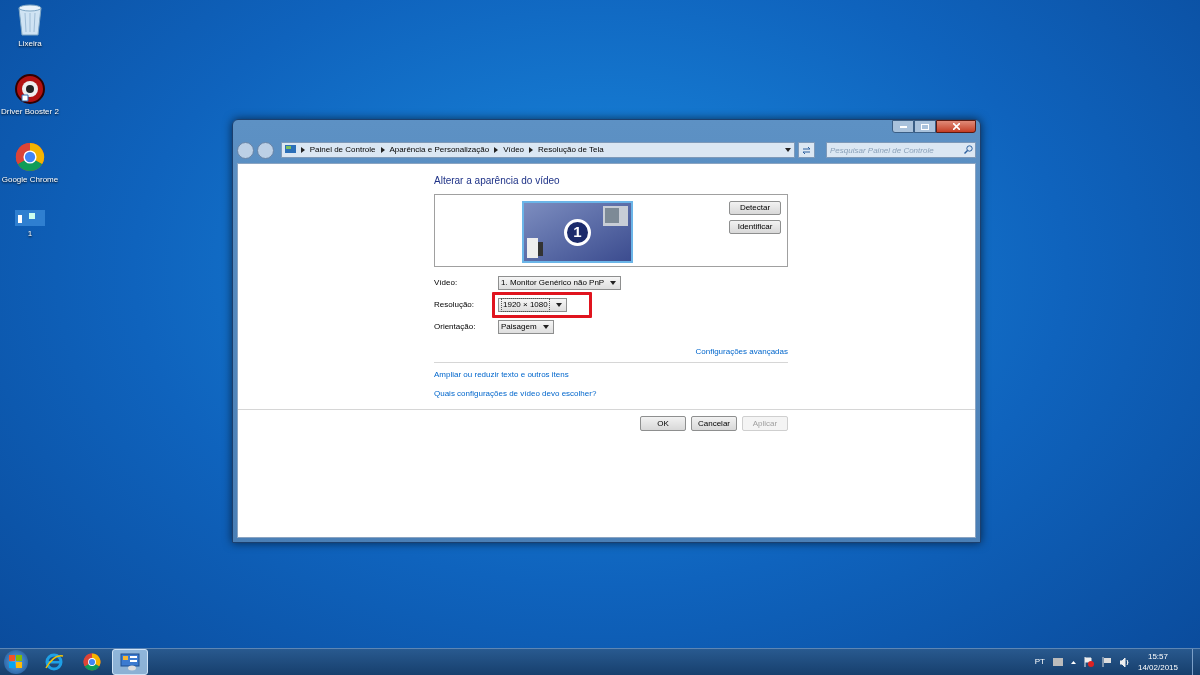 The width and height of the screenshot is (1200, 675). Describe the element at coordinates (30, 112) in the screenshot. I see `desktop-icon-label: Driver Booster 2` at that location.